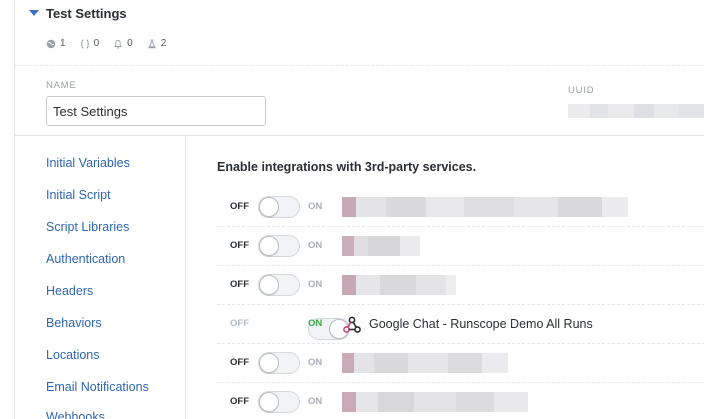  Describe the element at coordinates (84, 43) in the screenshot. I see `braces-icon` at that location.